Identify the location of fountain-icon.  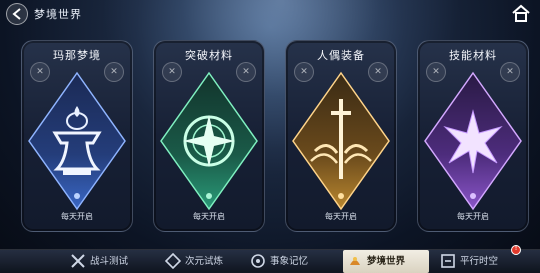
(77, 141).